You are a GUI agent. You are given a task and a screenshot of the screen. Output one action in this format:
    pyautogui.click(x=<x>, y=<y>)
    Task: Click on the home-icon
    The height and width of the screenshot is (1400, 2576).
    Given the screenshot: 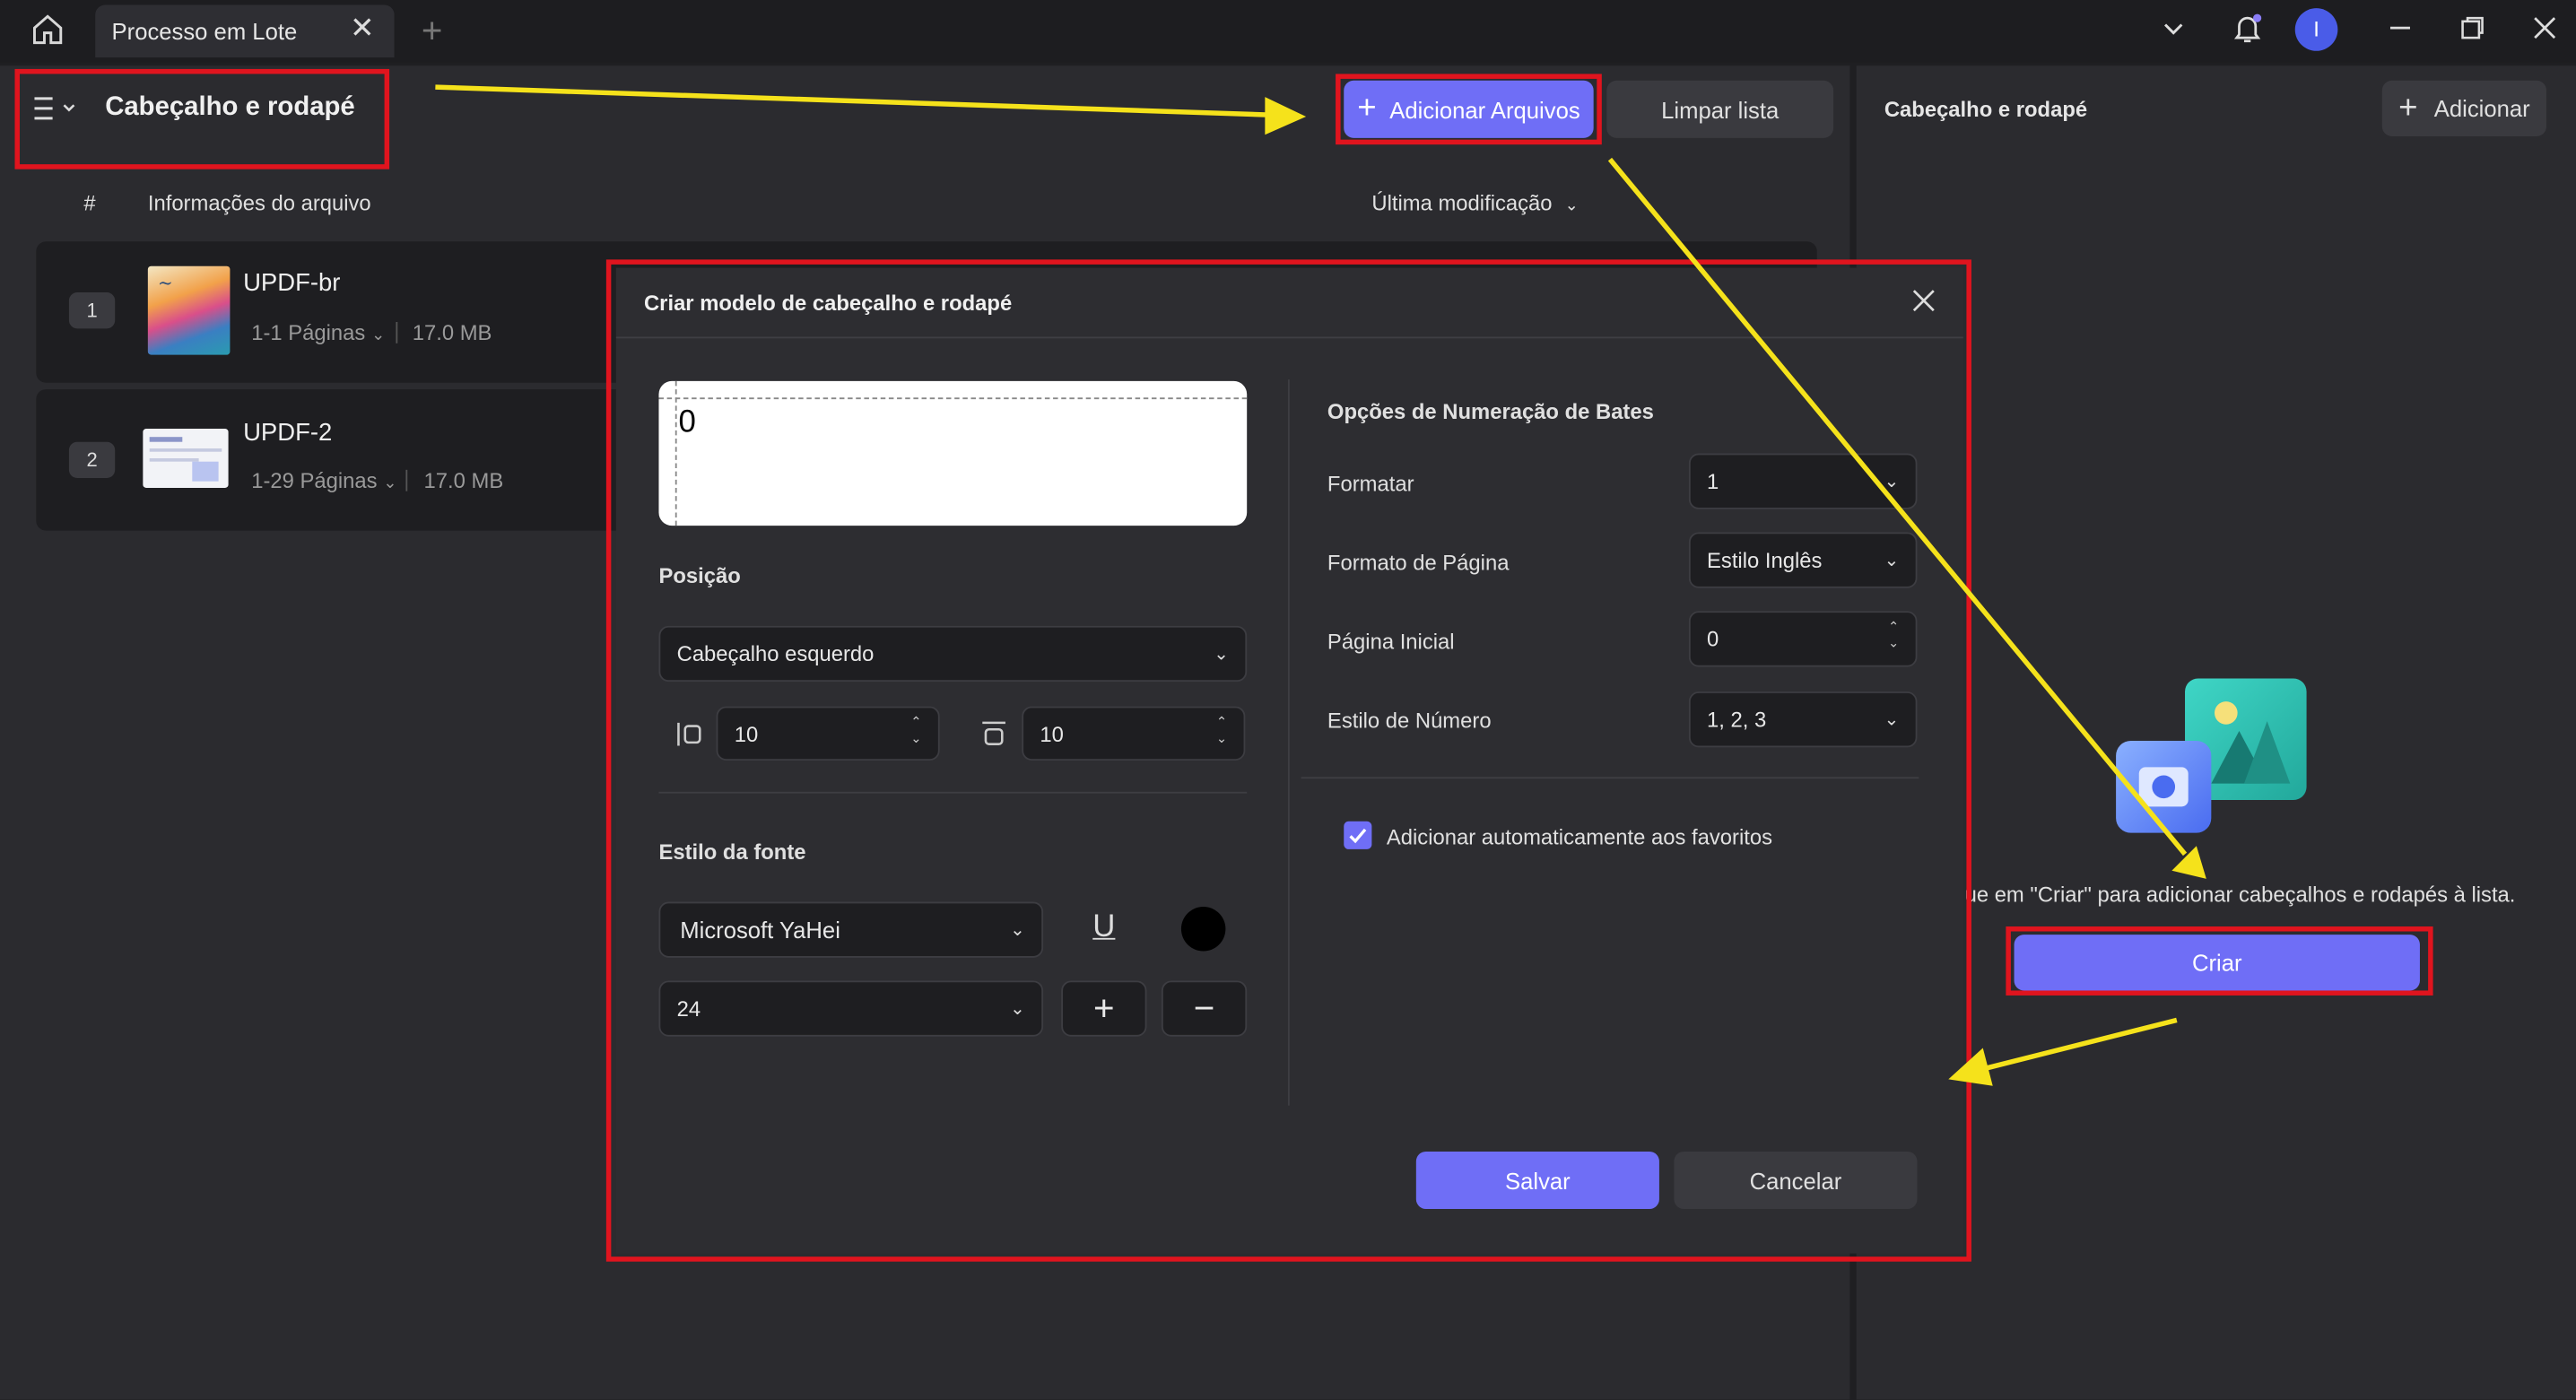 What is the action you would take?
    pyautogui.click(x=47, y=32)
    